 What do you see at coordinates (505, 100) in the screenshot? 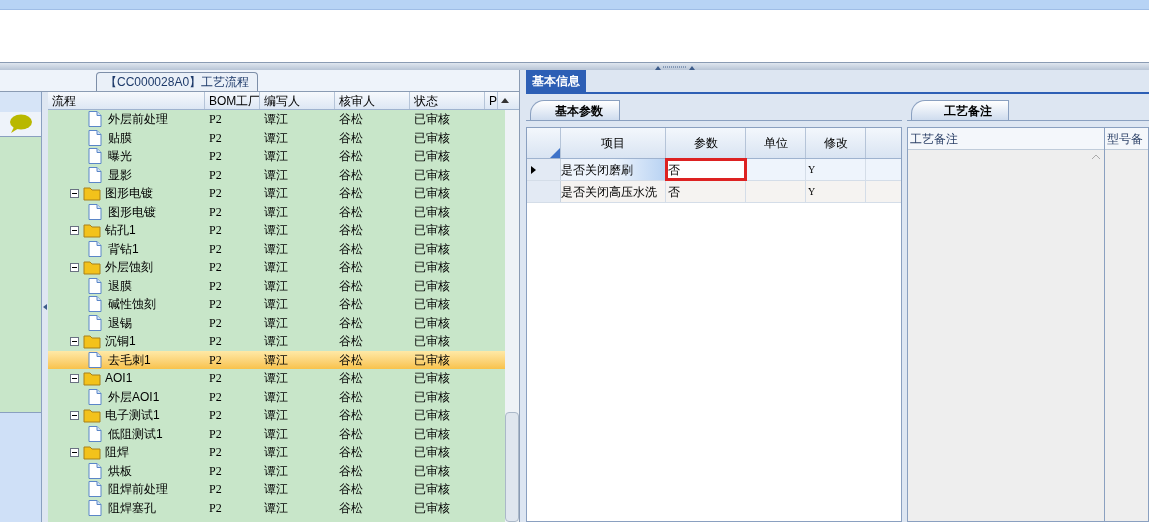
I see `scroll-up-icon` at bounding box center [505, 100].